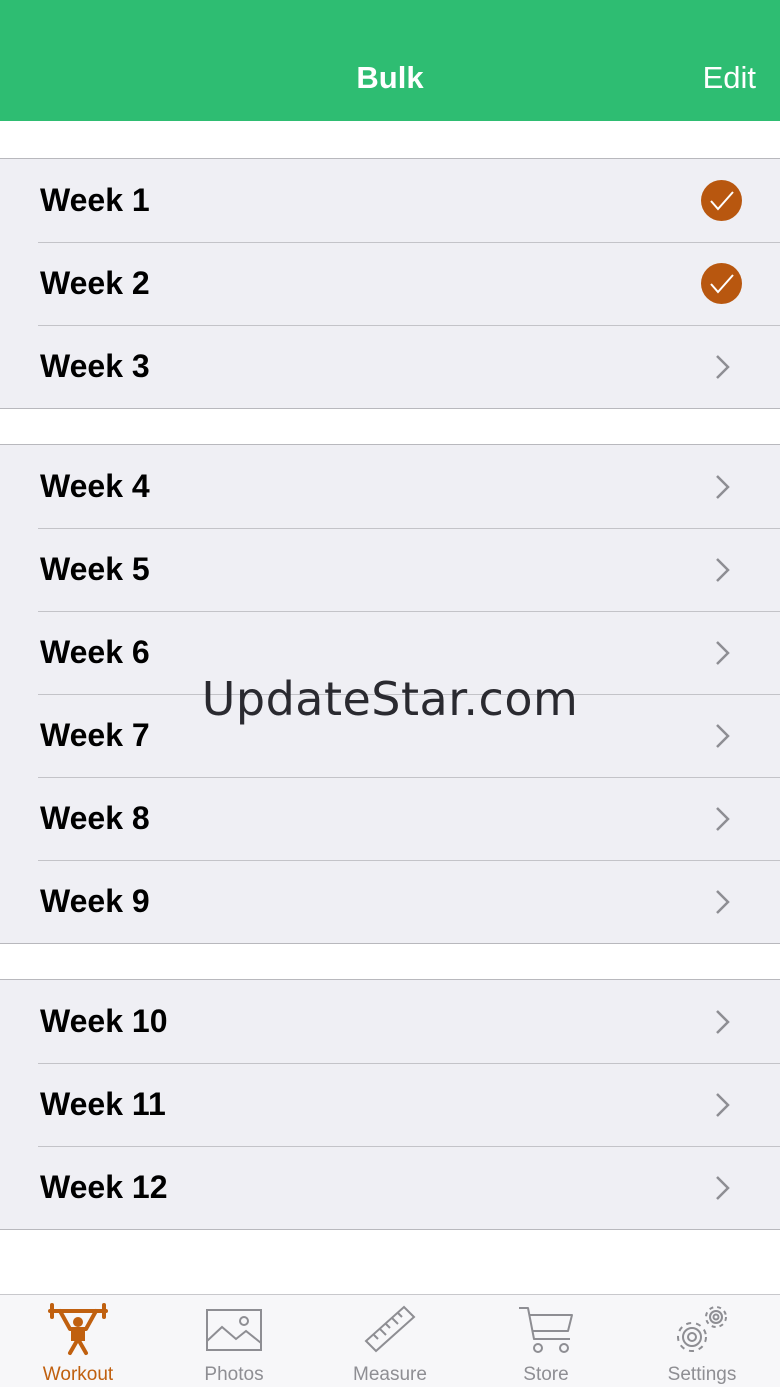 The height and width of the screenshot is (1387, 780). What do you see at coordinates (78, 1374) in the screenshot?
I see `tab-label: Workout` at bounding box center [78, 1374].